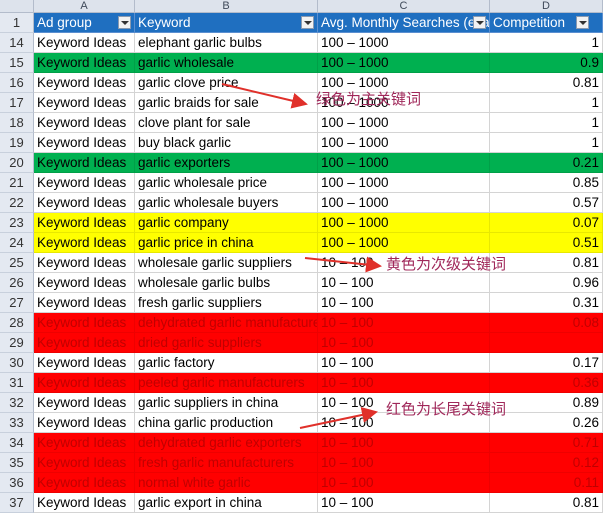  What do you see at coordinates (369, 99) in the screenshot?
I see `annotation-green-primary-keywords: 绿色为主关键词` at bounding box center [369, 99].